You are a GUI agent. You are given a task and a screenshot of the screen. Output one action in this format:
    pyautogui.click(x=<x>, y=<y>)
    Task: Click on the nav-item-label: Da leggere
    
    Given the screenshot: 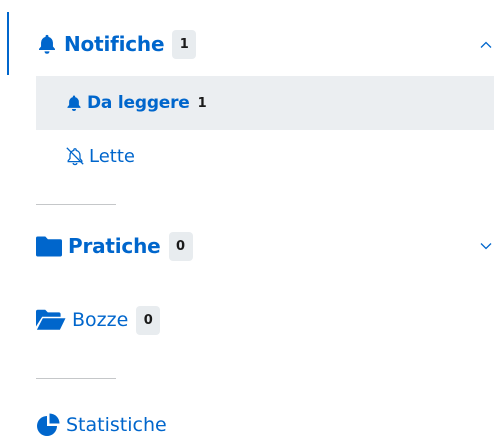 What is the action you would take?
    pyautogui.click(x=138, y=103)
    